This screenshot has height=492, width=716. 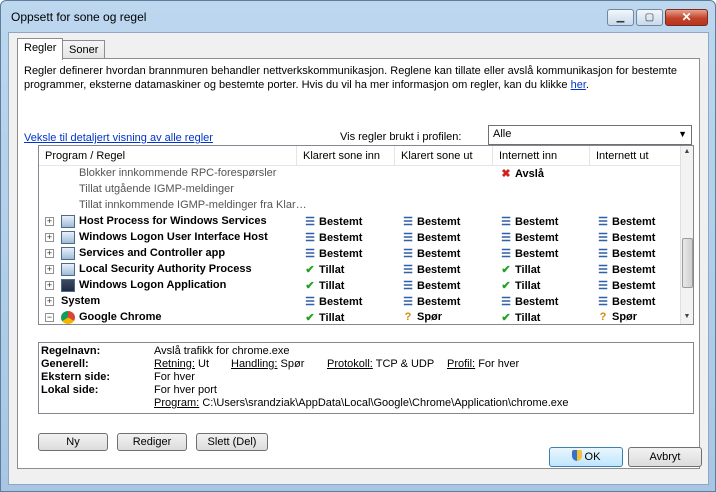 What do you see at coordinates (461, 364) in the screenshot?
I see `profile-label: Profil:` at bounding box center [461, 364].